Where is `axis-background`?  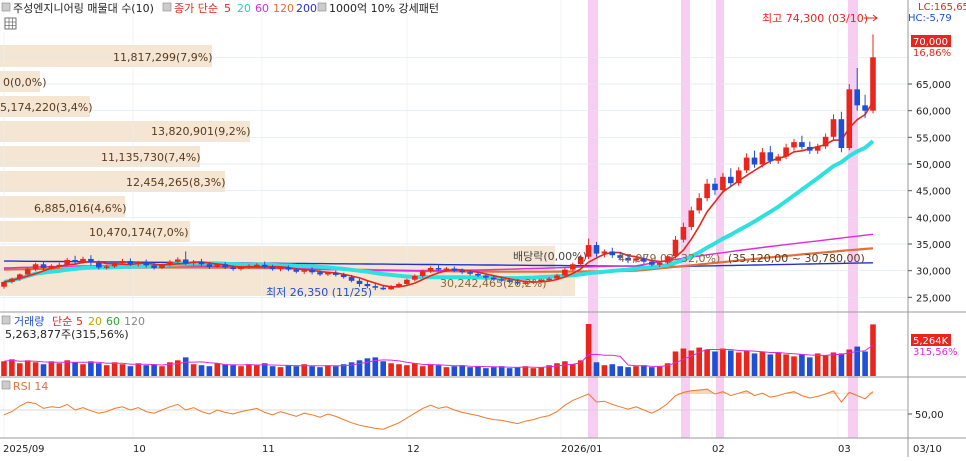
axis-background is located at coordinates (937, 228).